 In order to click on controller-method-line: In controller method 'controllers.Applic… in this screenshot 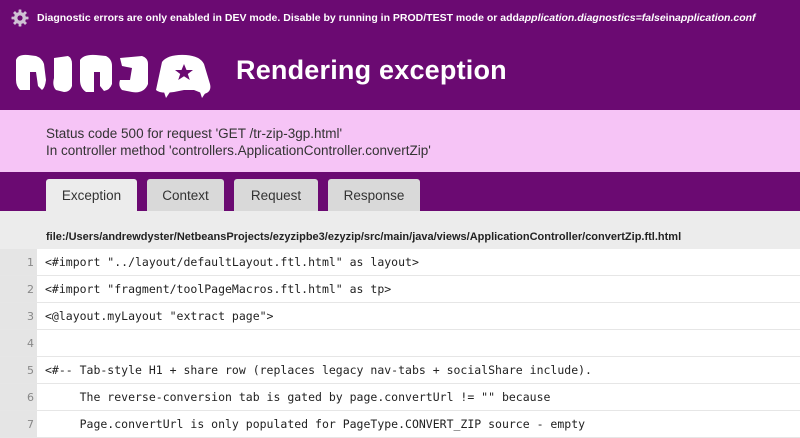, I will do `click(238, 150)`.